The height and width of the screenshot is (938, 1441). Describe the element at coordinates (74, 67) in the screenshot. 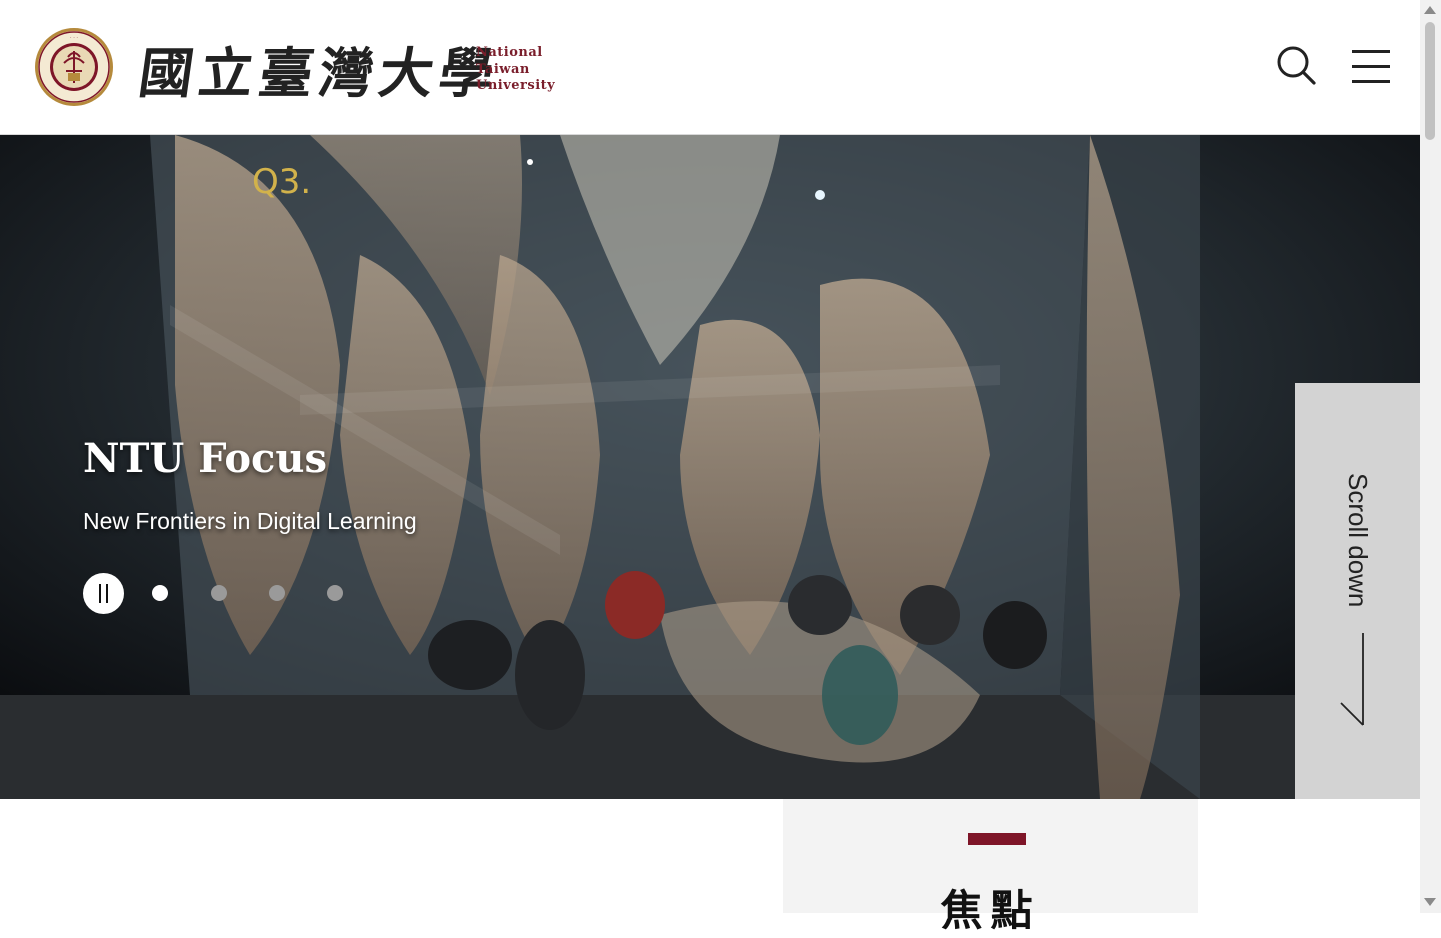

I see `university-seal-logo: · · ·` at that location.